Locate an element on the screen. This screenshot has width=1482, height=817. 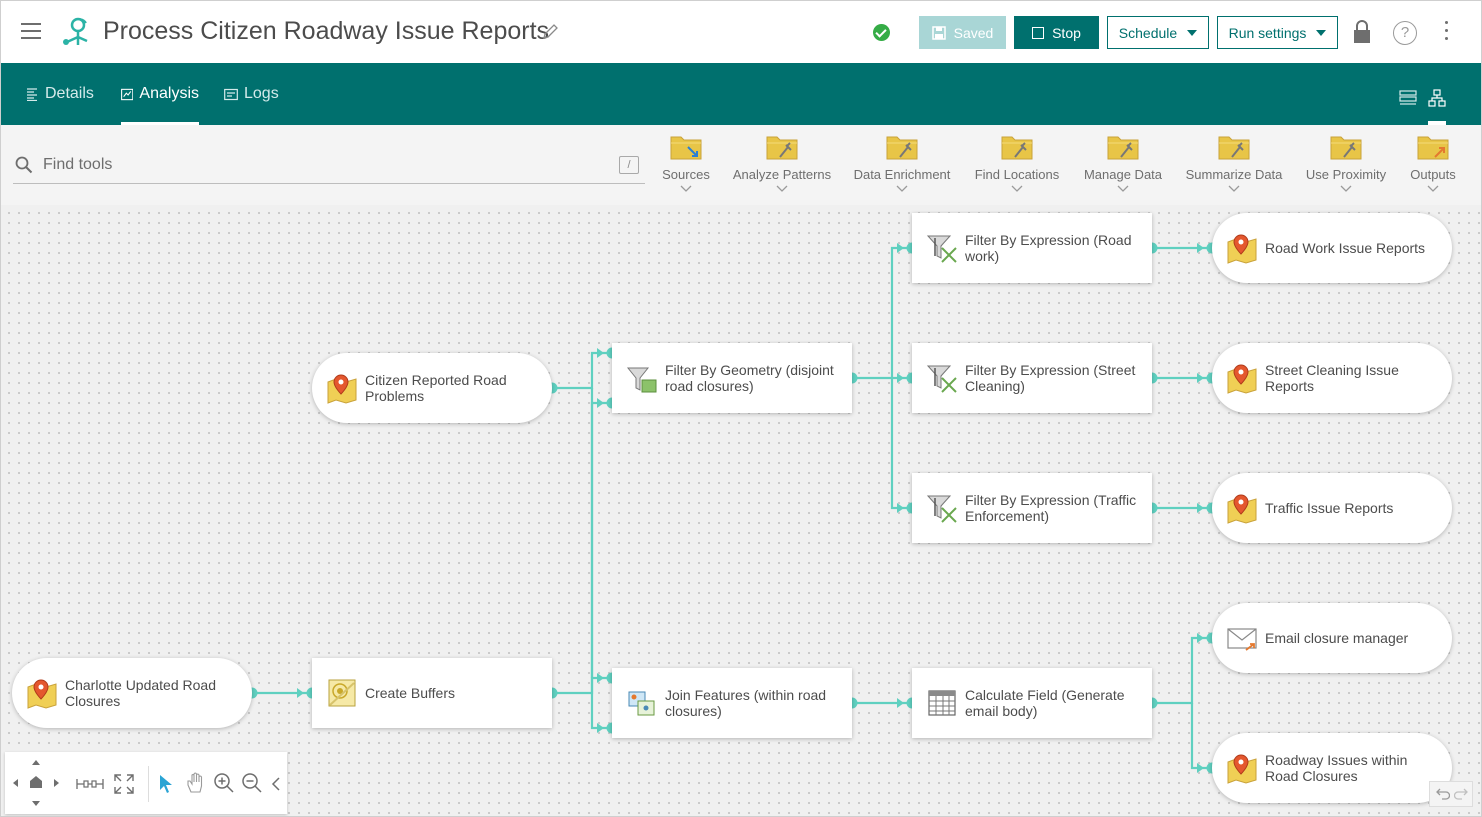
diagram-view-icon is located at coordinates (1437, 98).